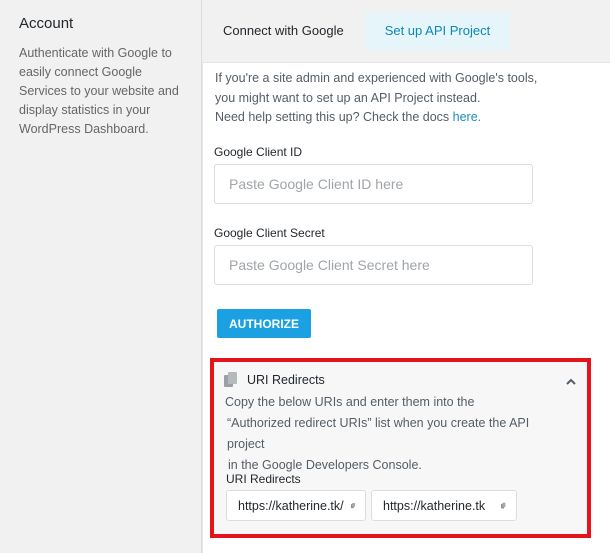  What do you see at coordinates (264, 323) in the screenshot?
I see `authorize-button: AUTHORIZE` at bounding box center [264, 323].